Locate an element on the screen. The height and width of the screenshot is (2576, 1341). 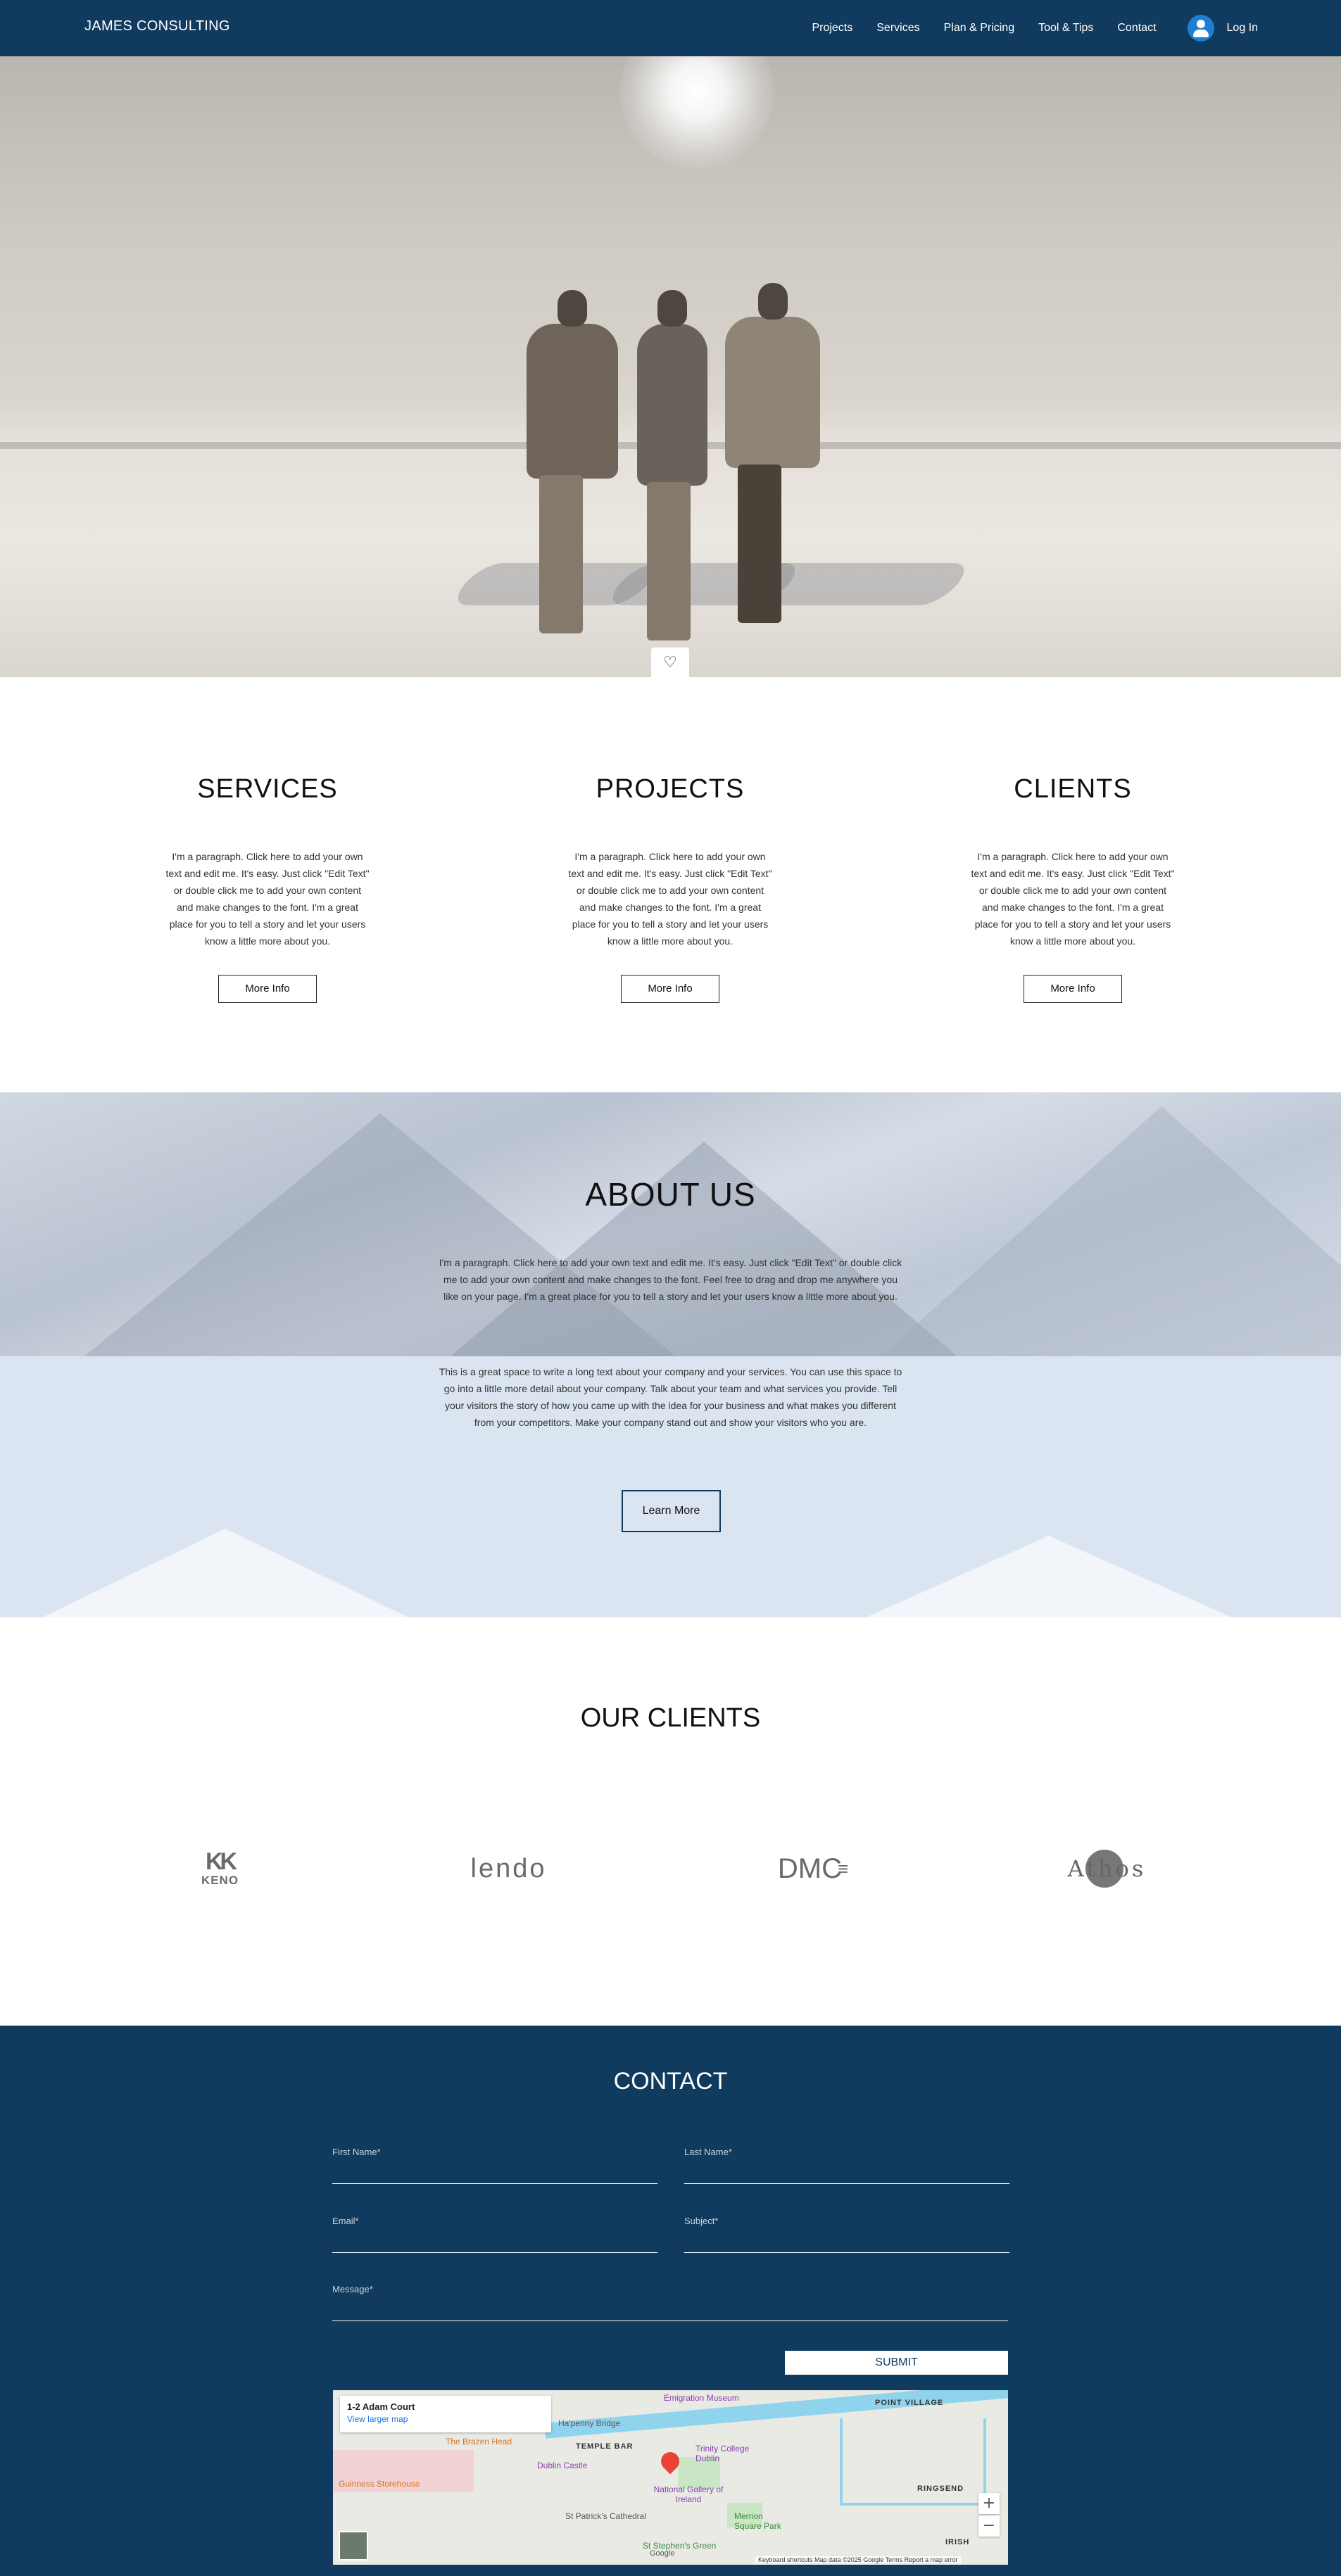
submit-button: SUBMIT is located at coordinates (896, 2363).